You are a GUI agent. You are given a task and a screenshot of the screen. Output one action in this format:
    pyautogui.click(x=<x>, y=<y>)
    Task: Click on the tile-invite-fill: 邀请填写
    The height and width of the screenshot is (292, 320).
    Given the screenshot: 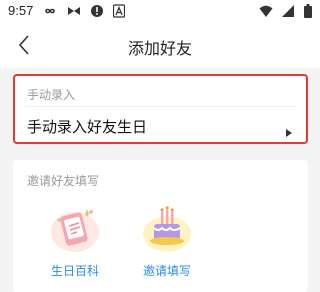 What is the action you would take?
    pyautogui.click(x=167, y=243)
    